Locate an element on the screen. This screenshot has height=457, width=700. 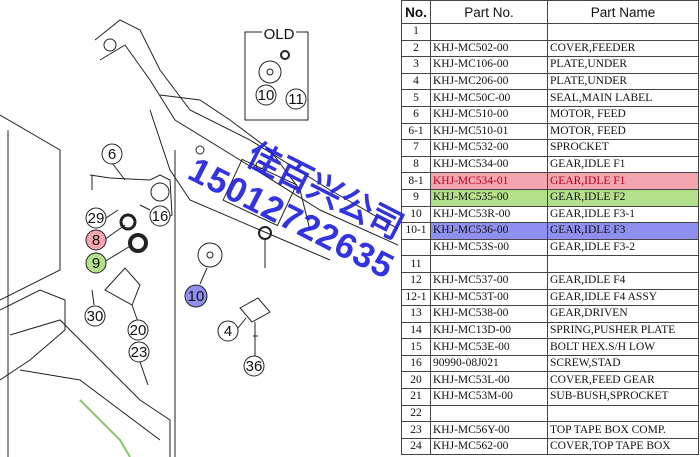
cell-part-name-text: GEAR,IDLE F4 ASSY is located at coordinates (604, 296).